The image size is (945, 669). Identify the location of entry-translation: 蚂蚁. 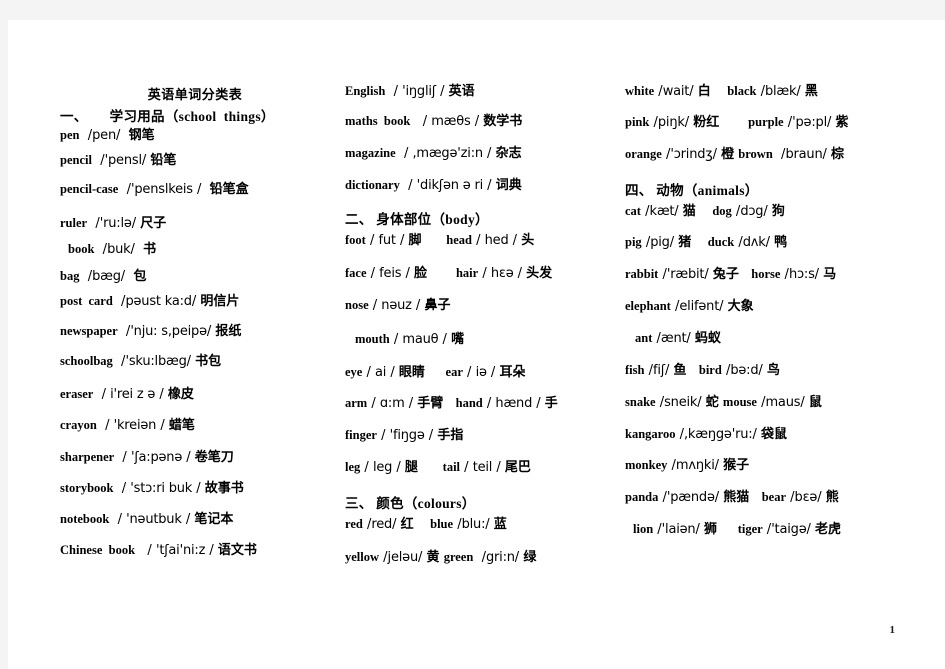
(707, 338).